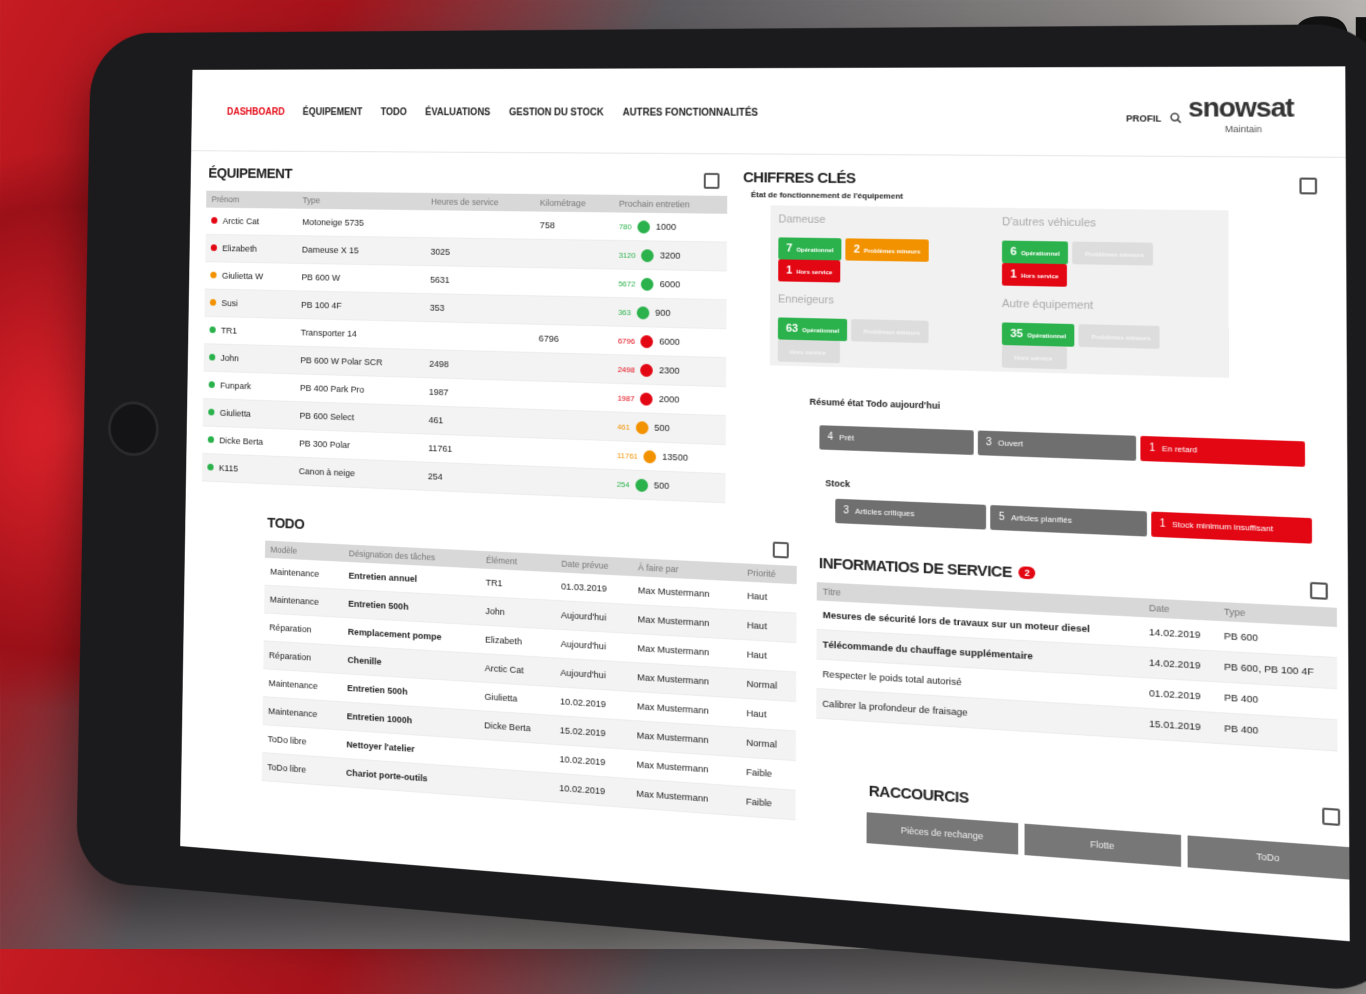 This screenshot has width=1366, height=994. I want to click on next-service-cell: 363 900, so click(669, 312).